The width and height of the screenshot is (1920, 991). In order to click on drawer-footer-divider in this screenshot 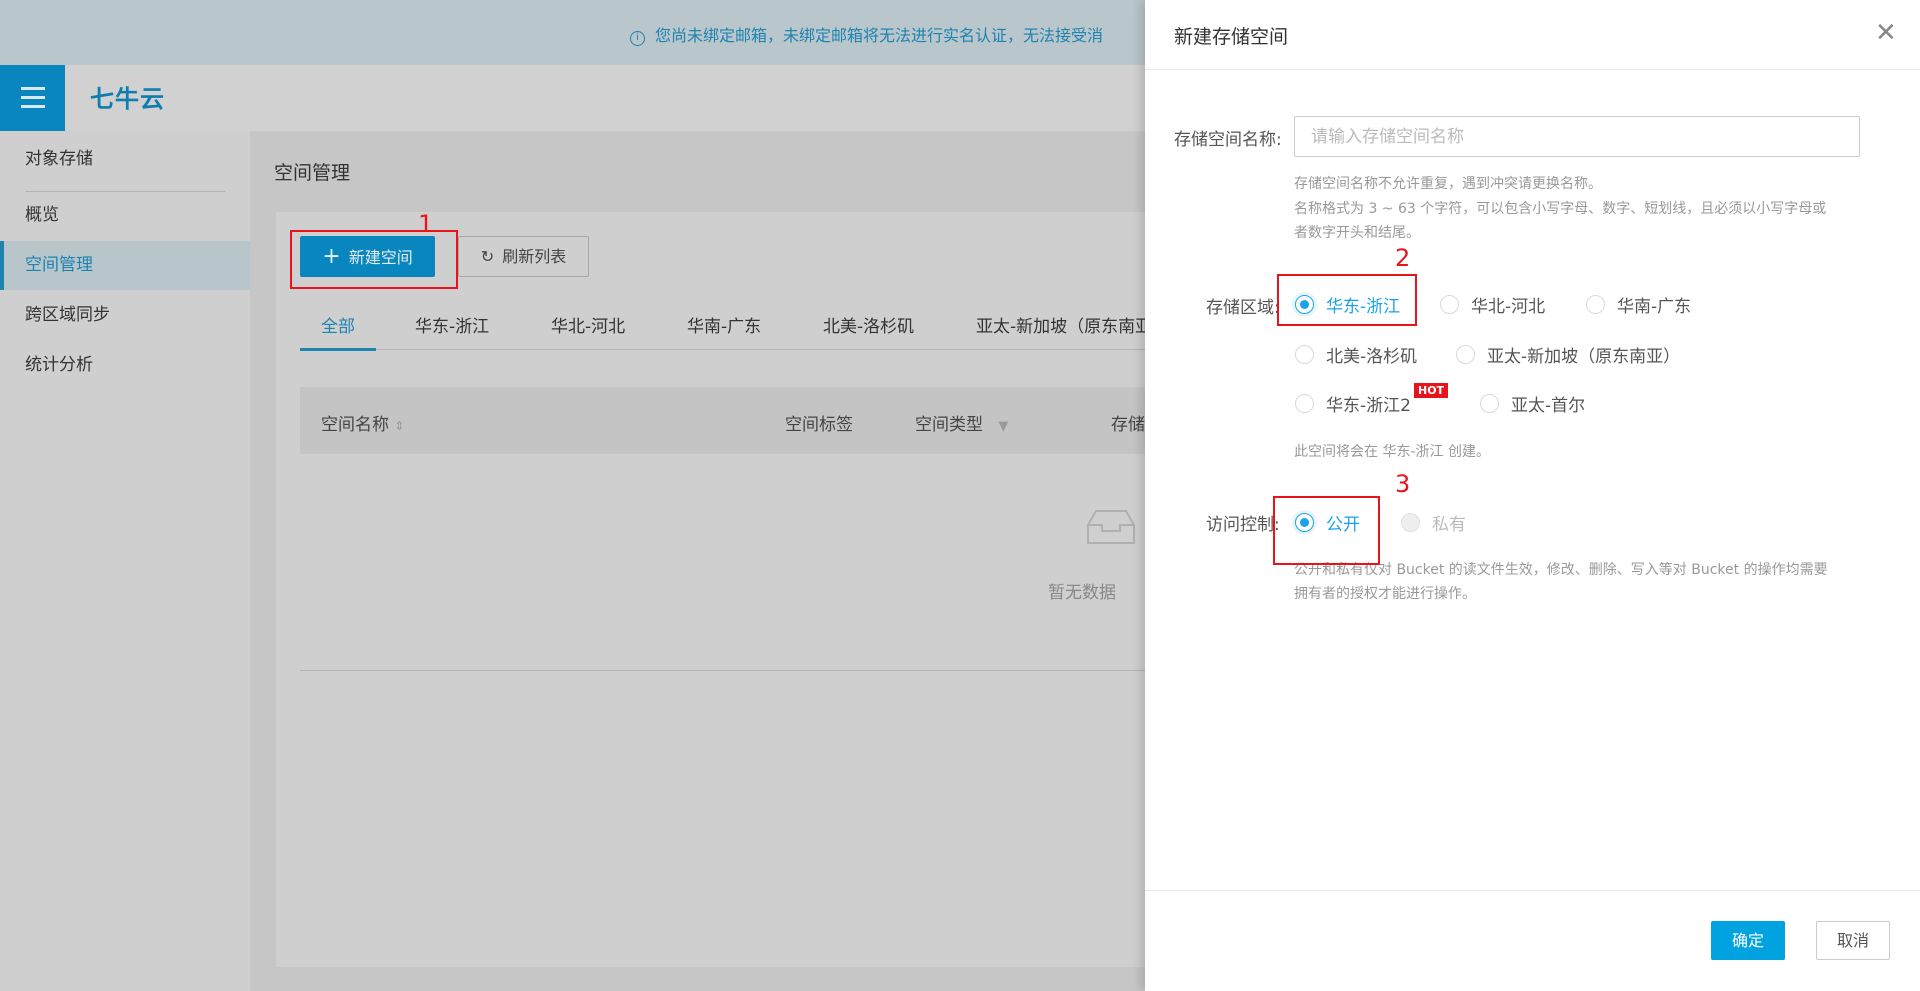, I will do `click(1532, 890)`.